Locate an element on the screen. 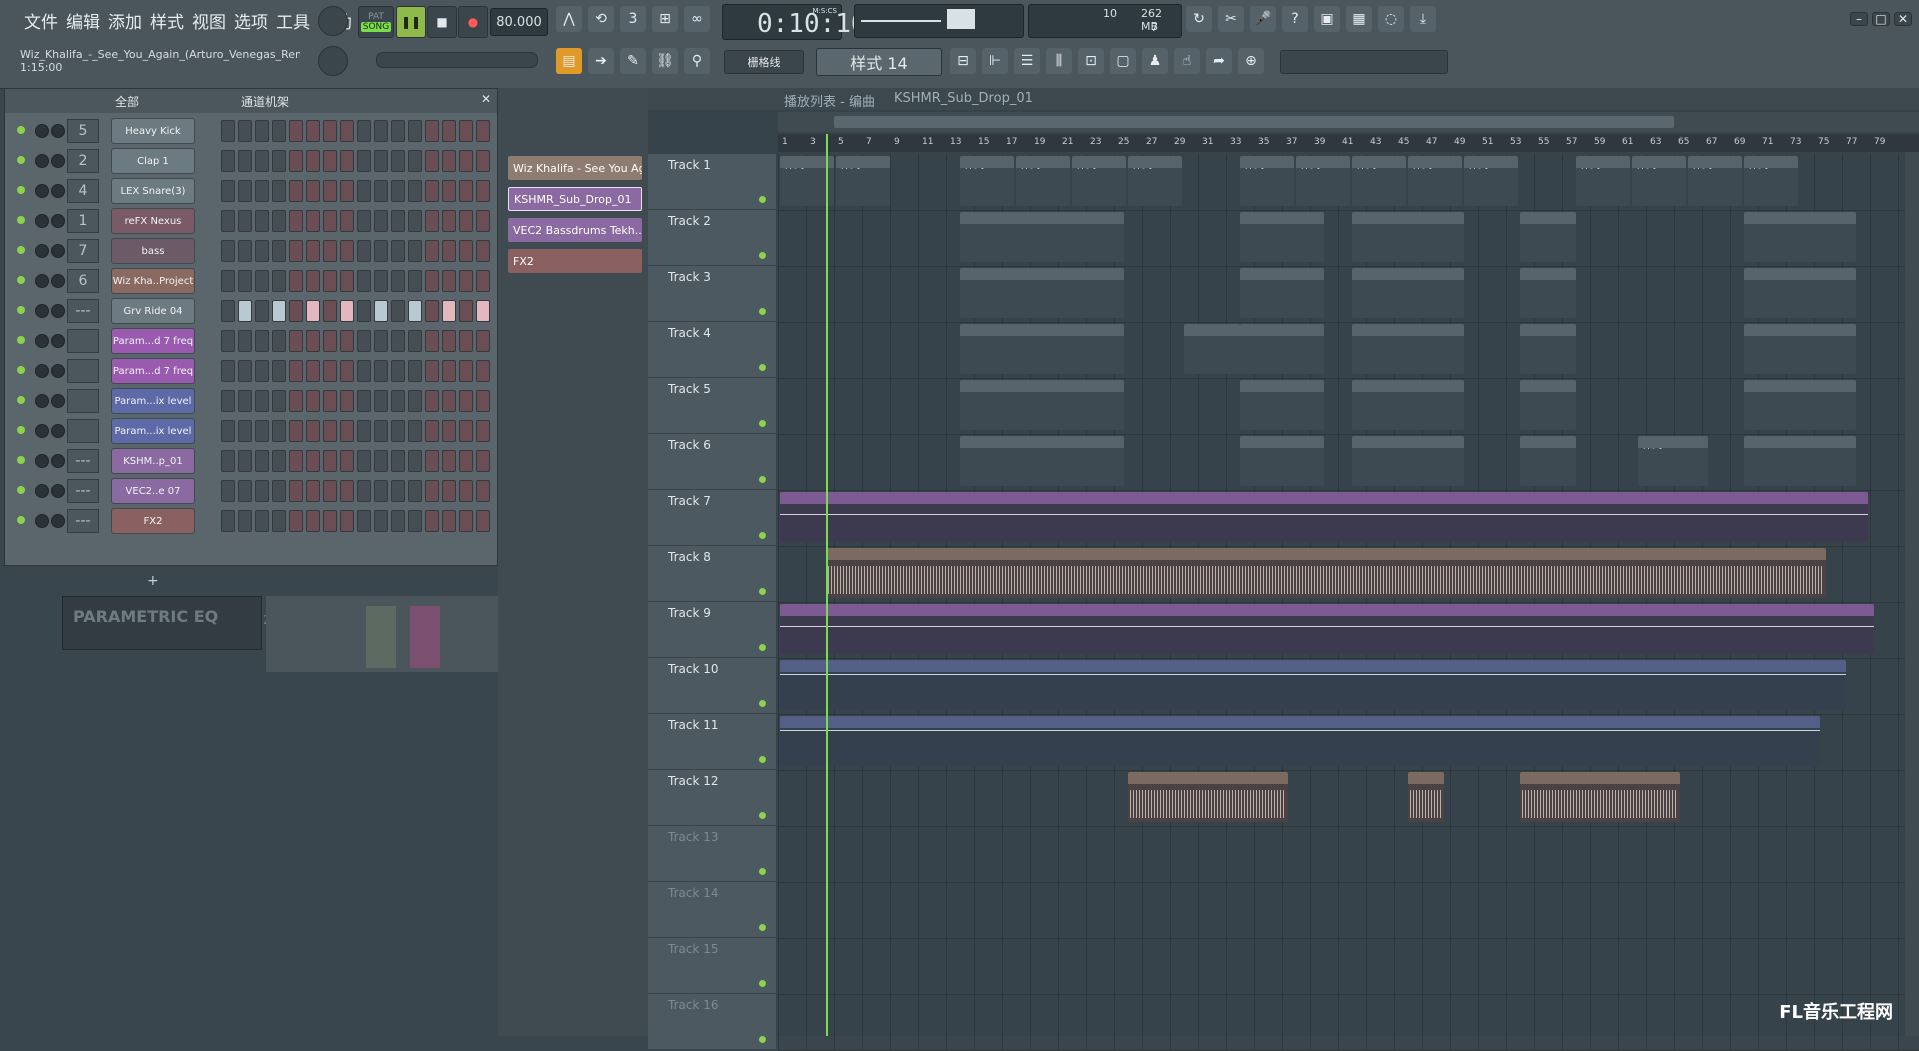  track-header: Track 4 is located at coordinates (712, 350).